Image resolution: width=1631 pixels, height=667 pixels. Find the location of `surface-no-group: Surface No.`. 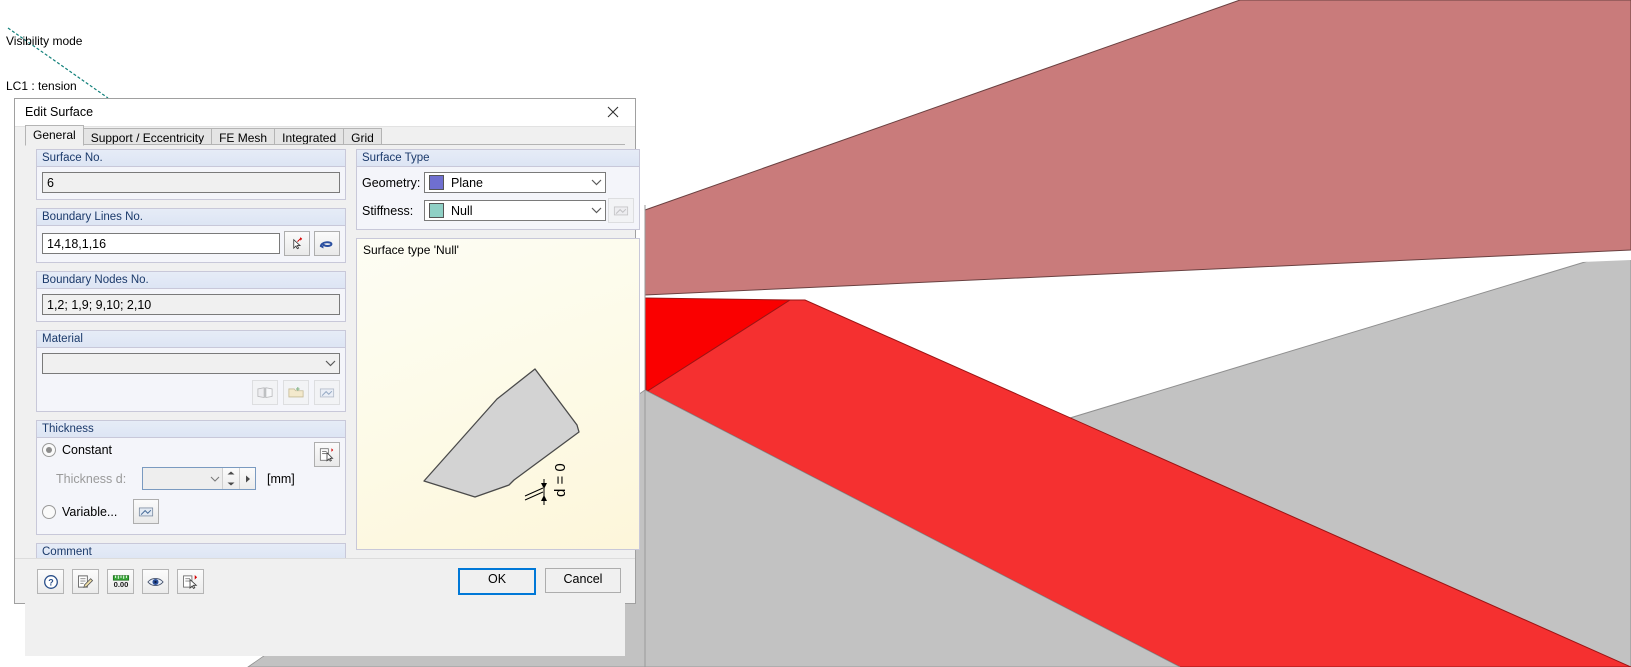

surface-no-group: Surface No. is located at coordinates (191, 174).